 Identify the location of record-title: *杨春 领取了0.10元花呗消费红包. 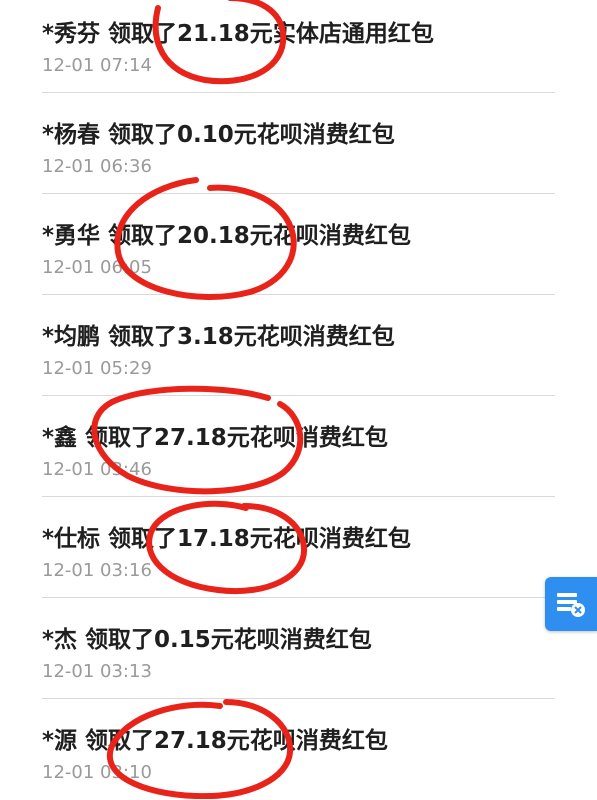
(218, 132).